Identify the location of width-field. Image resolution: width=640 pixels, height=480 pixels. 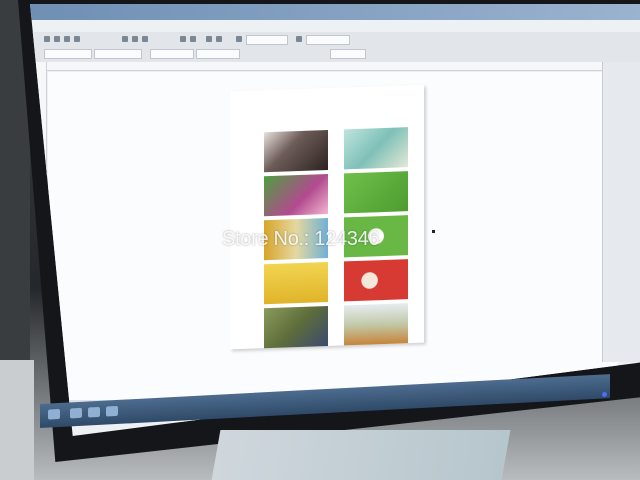
(172, 54).